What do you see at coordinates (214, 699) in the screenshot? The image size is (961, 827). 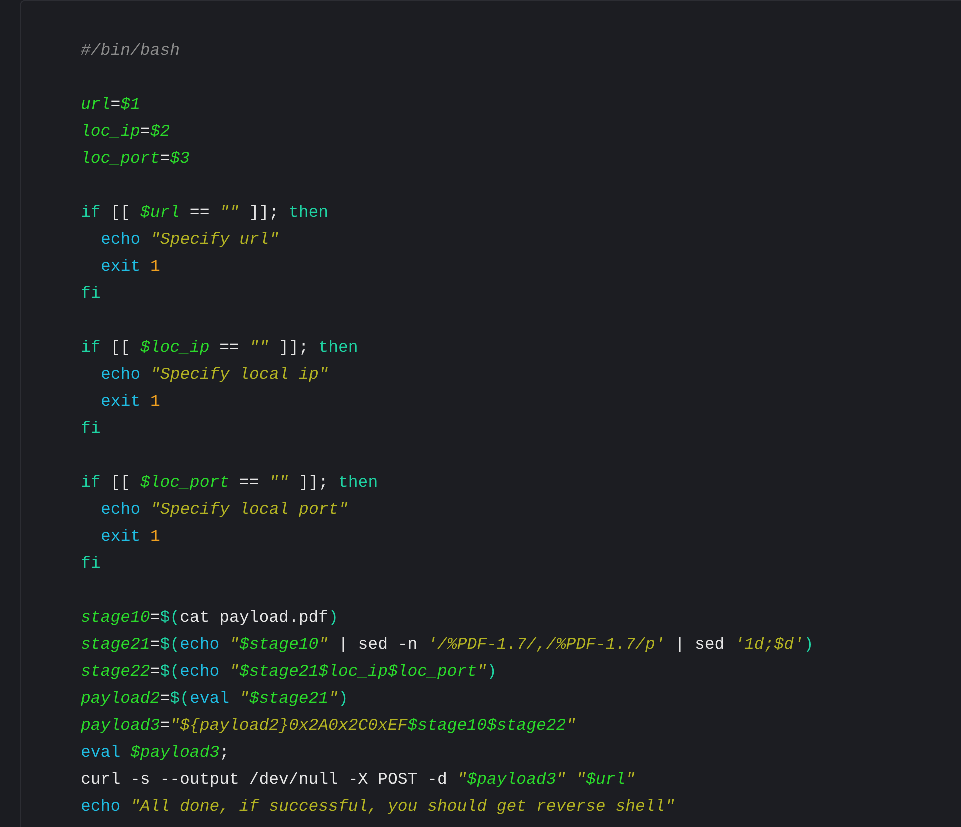 I see `code-line: payload2=$(eval "$stage21")` at bounding box center [214, 699].